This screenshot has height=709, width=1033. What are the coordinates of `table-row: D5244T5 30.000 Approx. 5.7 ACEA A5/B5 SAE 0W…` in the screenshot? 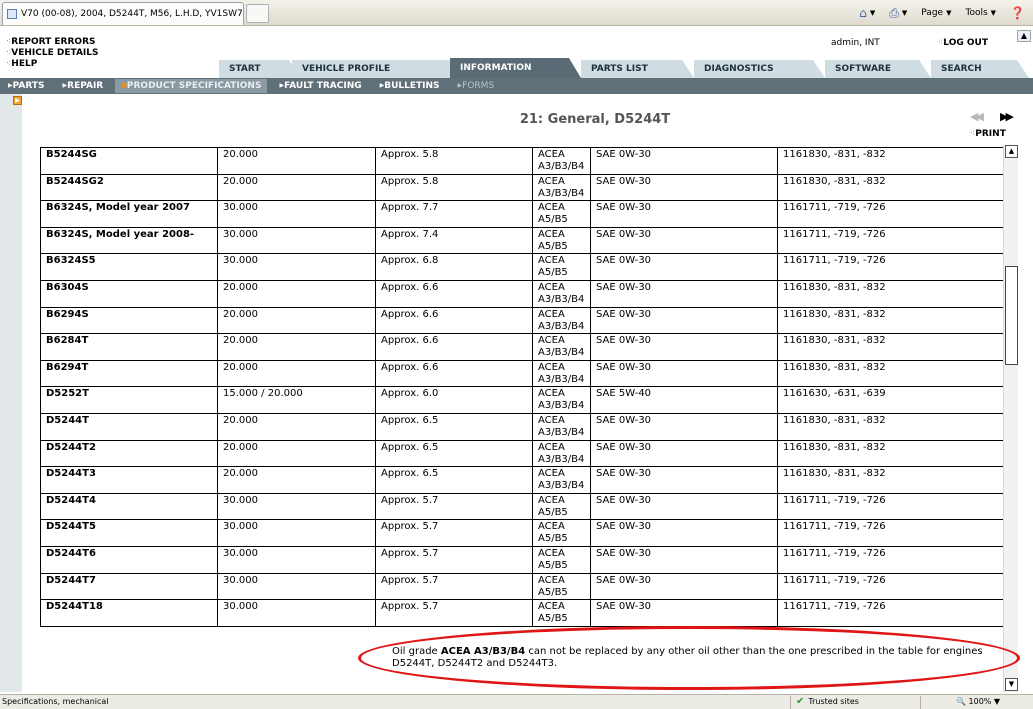 It's located at (522, 533).